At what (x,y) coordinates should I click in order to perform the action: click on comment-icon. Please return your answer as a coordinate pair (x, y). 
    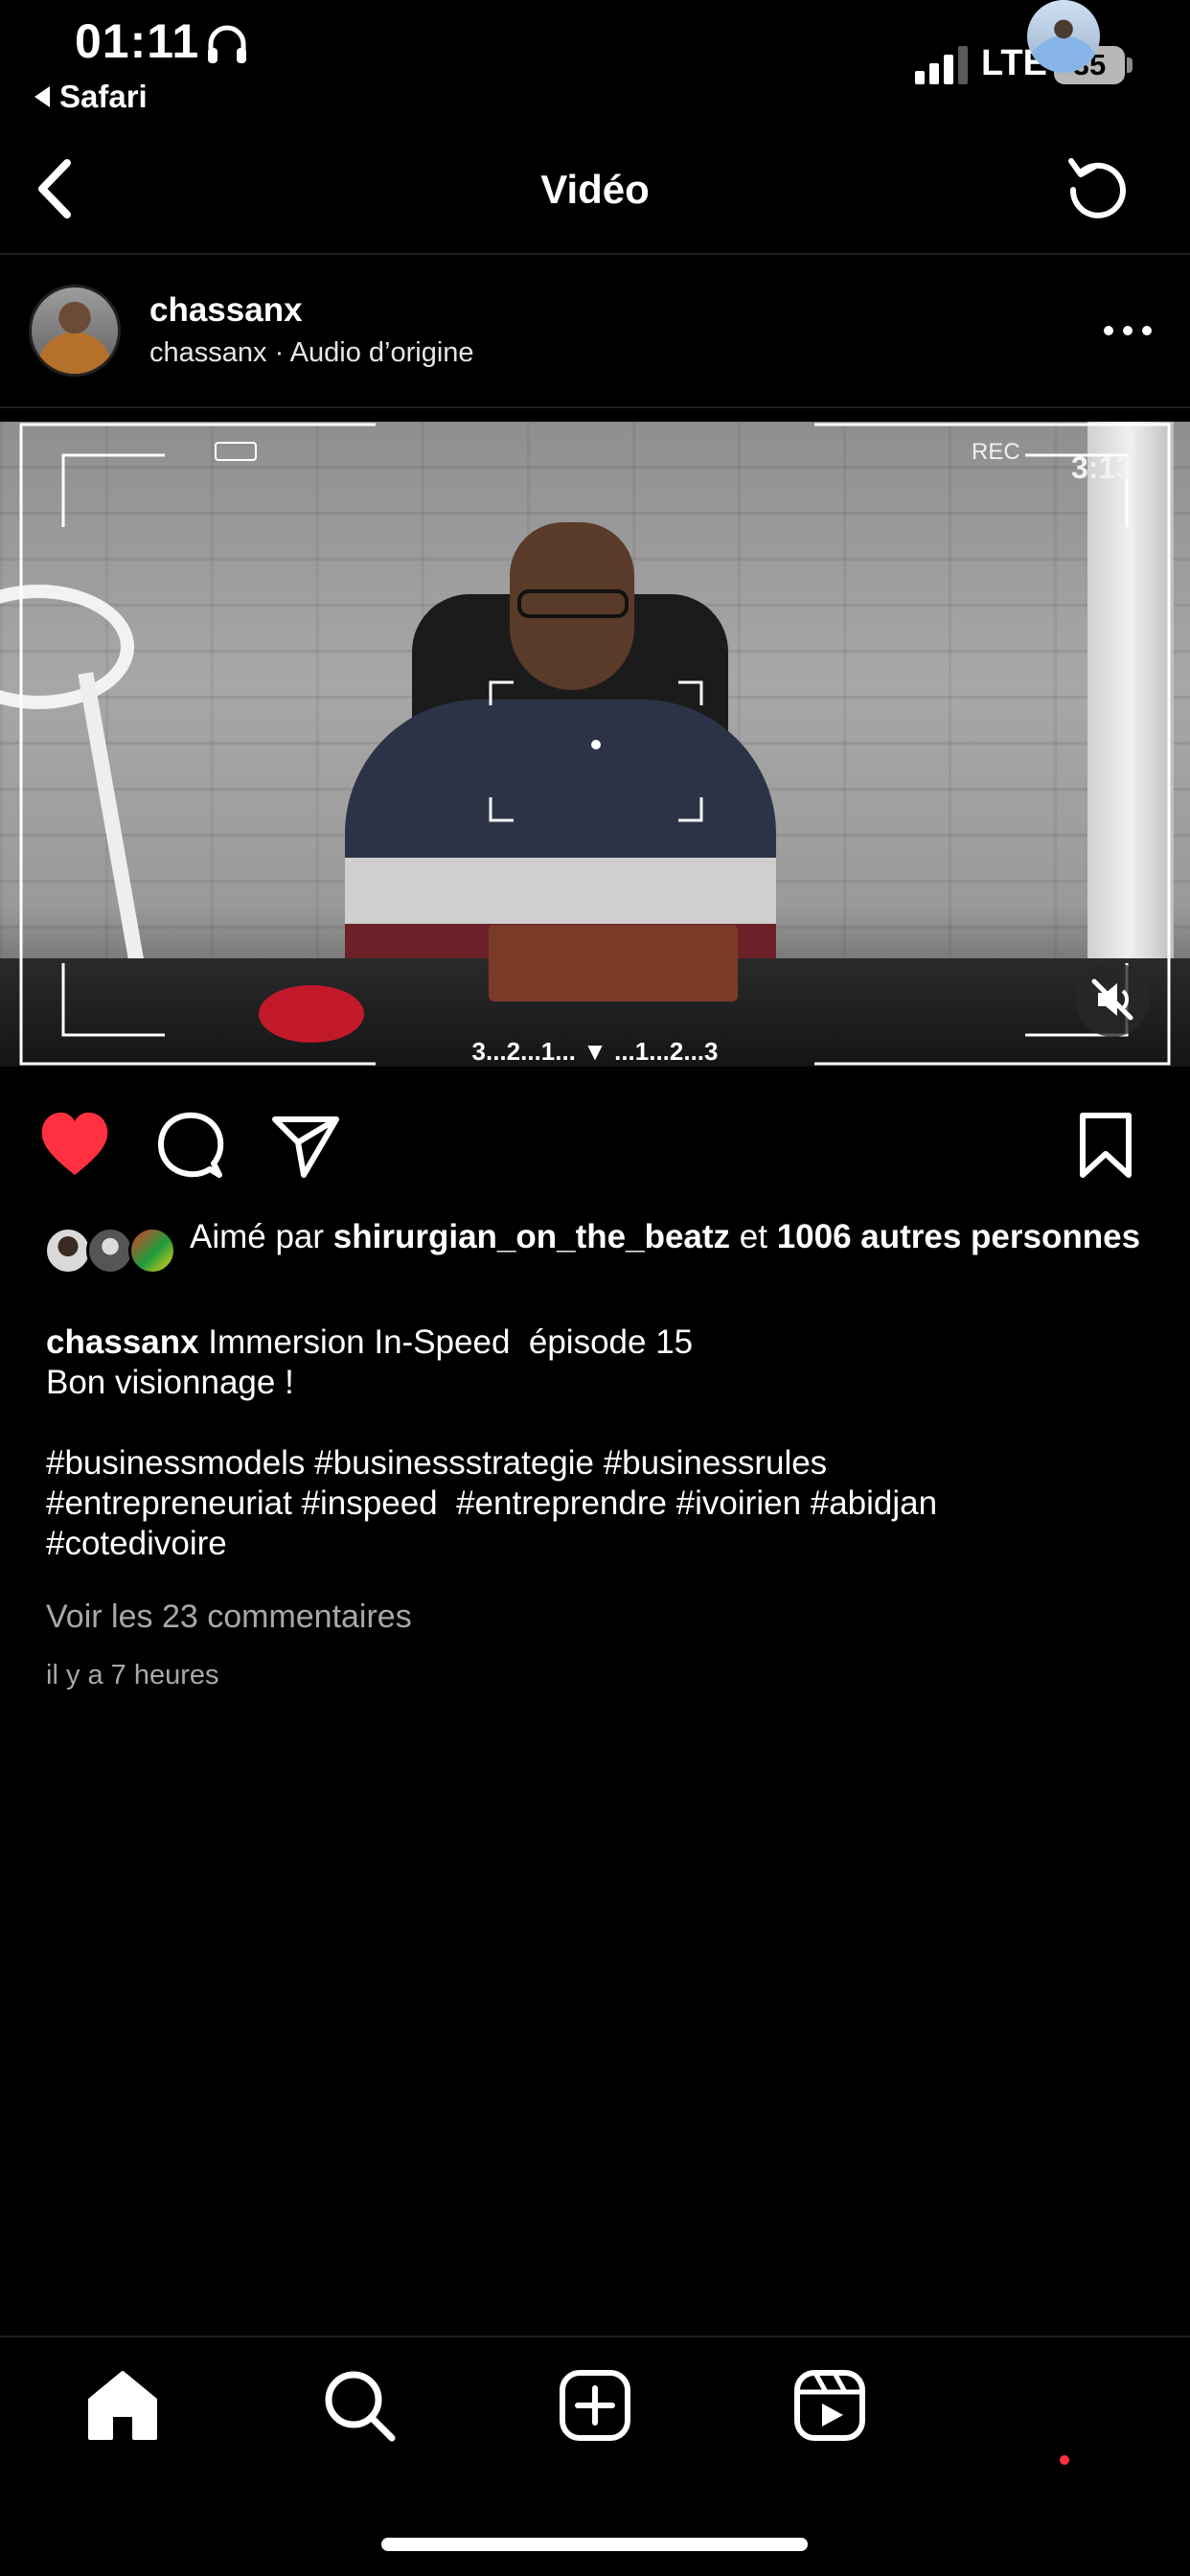
    Looking at the image, I should click on (191, 1146).